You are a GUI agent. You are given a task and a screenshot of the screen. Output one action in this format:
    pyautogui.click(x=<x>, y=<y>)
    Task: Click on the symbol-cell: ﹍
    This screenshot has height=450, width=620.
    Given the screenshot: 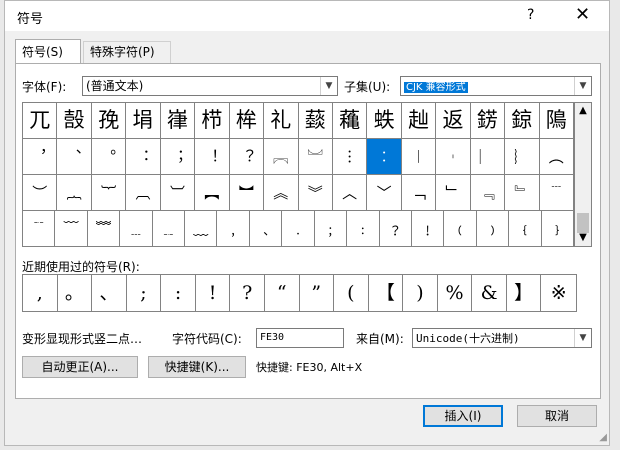 What is the action you would take?
    pyautogui.click(x=136, y=229)
    